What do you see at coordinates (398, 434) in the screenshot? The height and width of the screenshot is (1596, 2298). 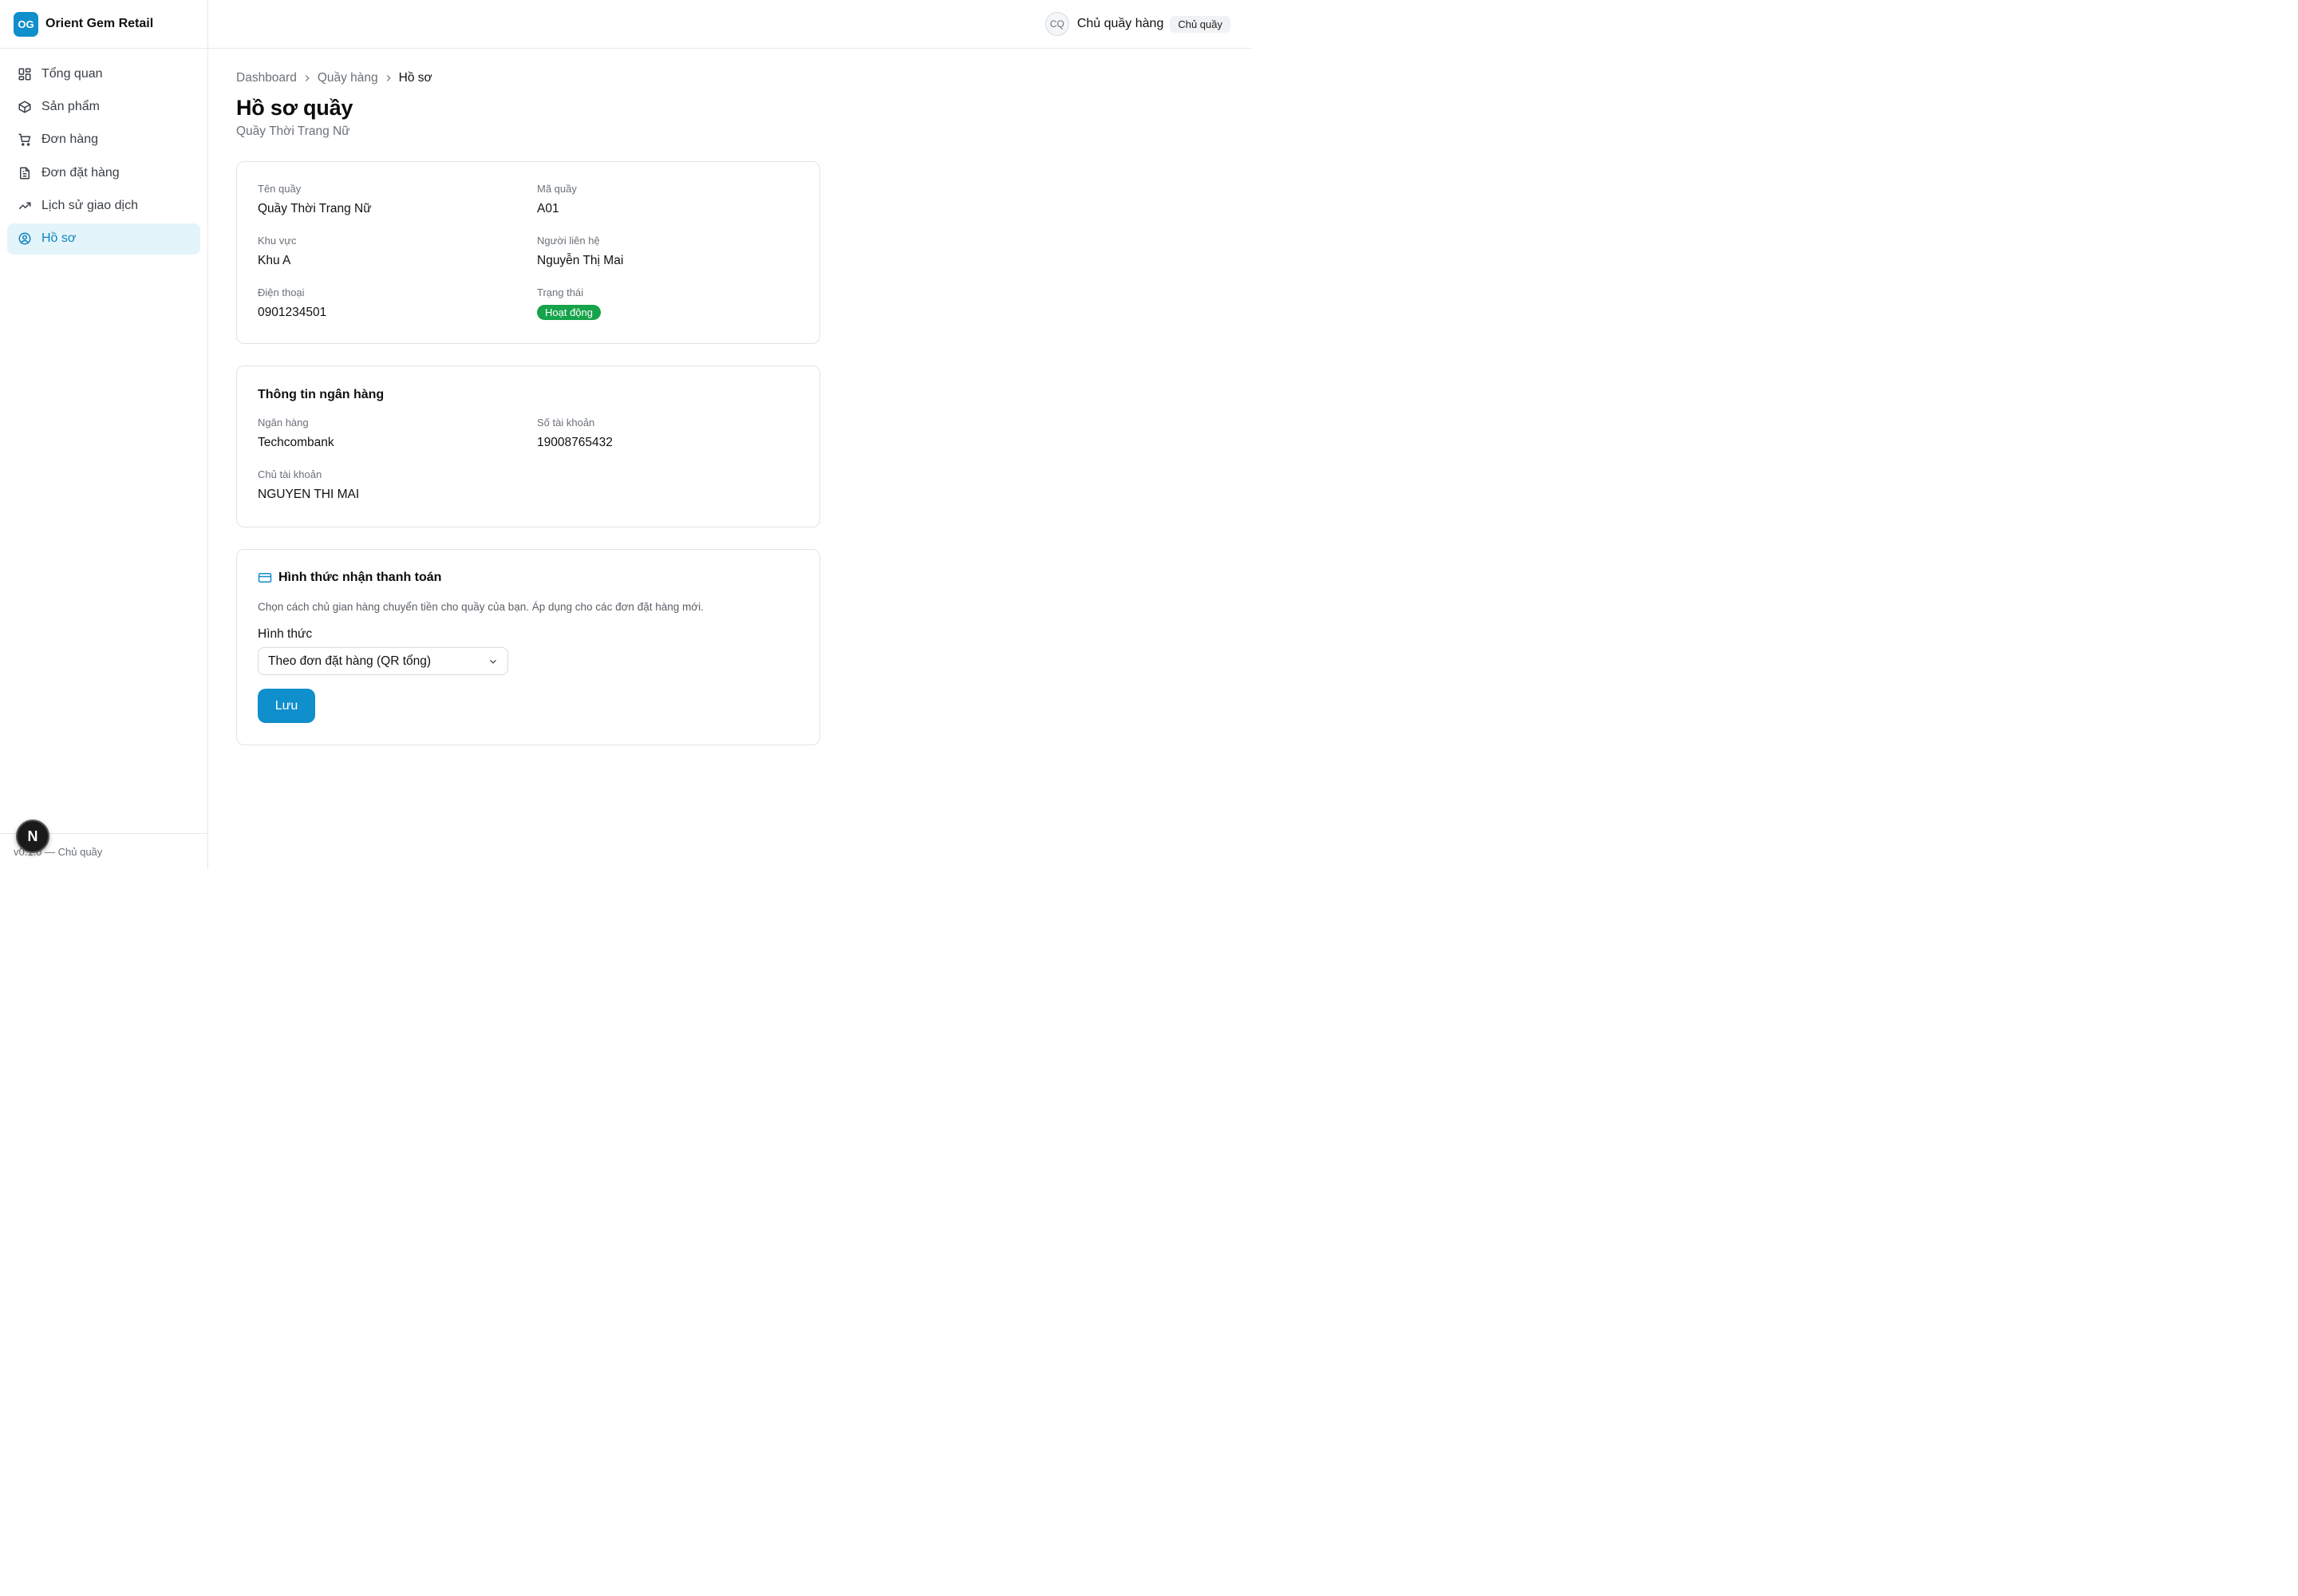 I see `field-ngan-hang: Ngân hàng Techcombank` at bounding box center [398, 434].